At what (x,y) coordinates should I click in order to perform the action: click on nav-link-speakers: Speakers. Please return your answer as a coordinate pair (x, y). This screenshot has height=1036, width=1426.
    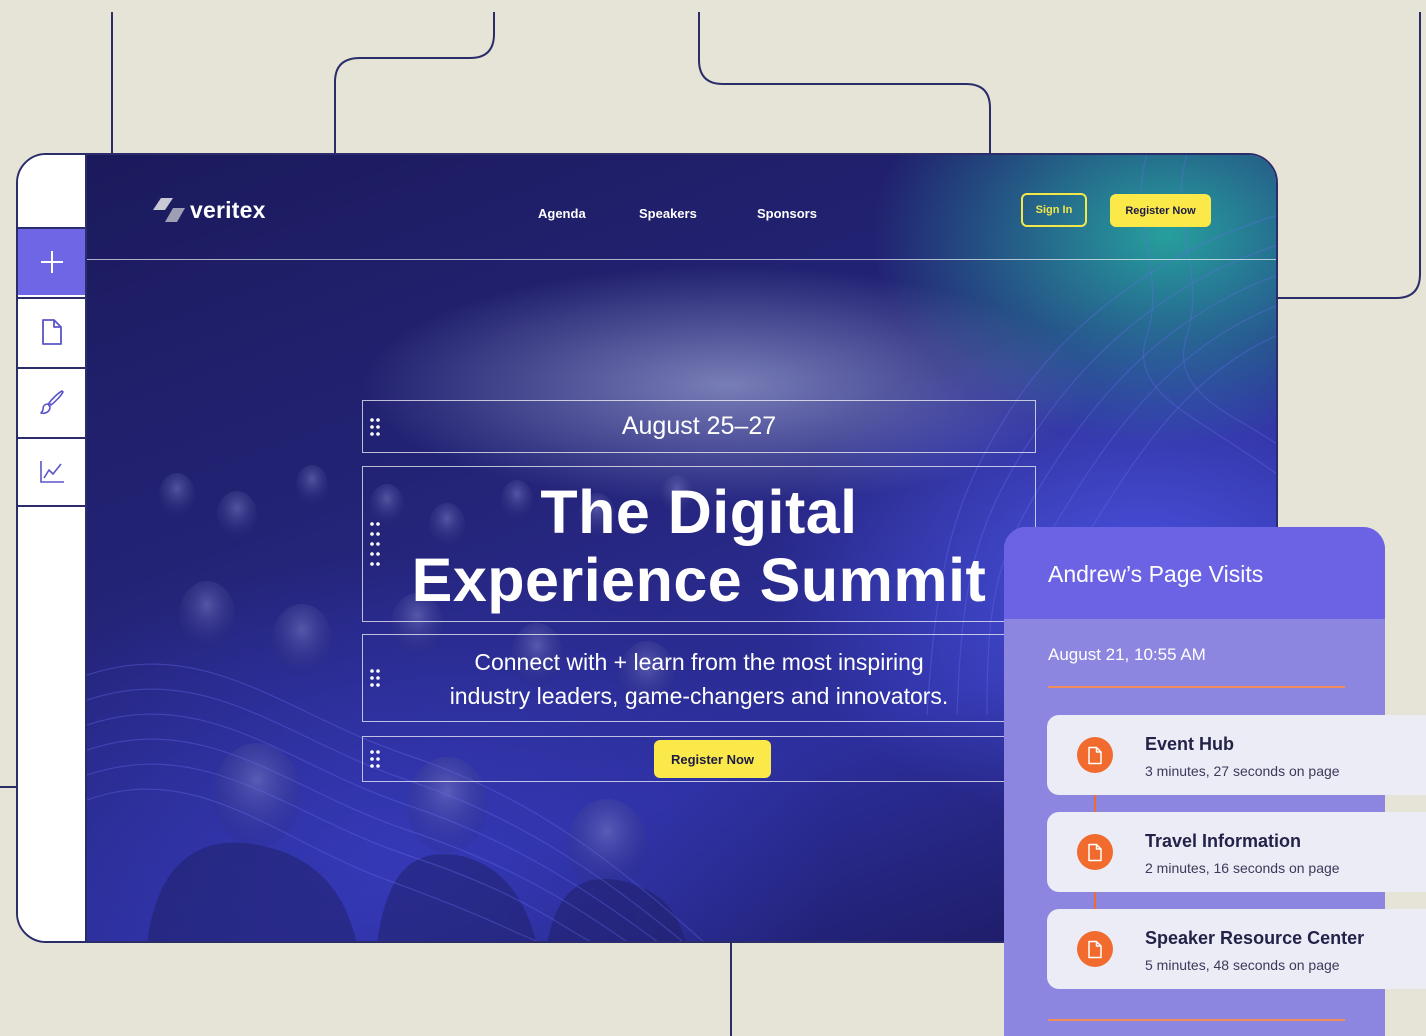
    Looking at the image, I should click on (668, 213).